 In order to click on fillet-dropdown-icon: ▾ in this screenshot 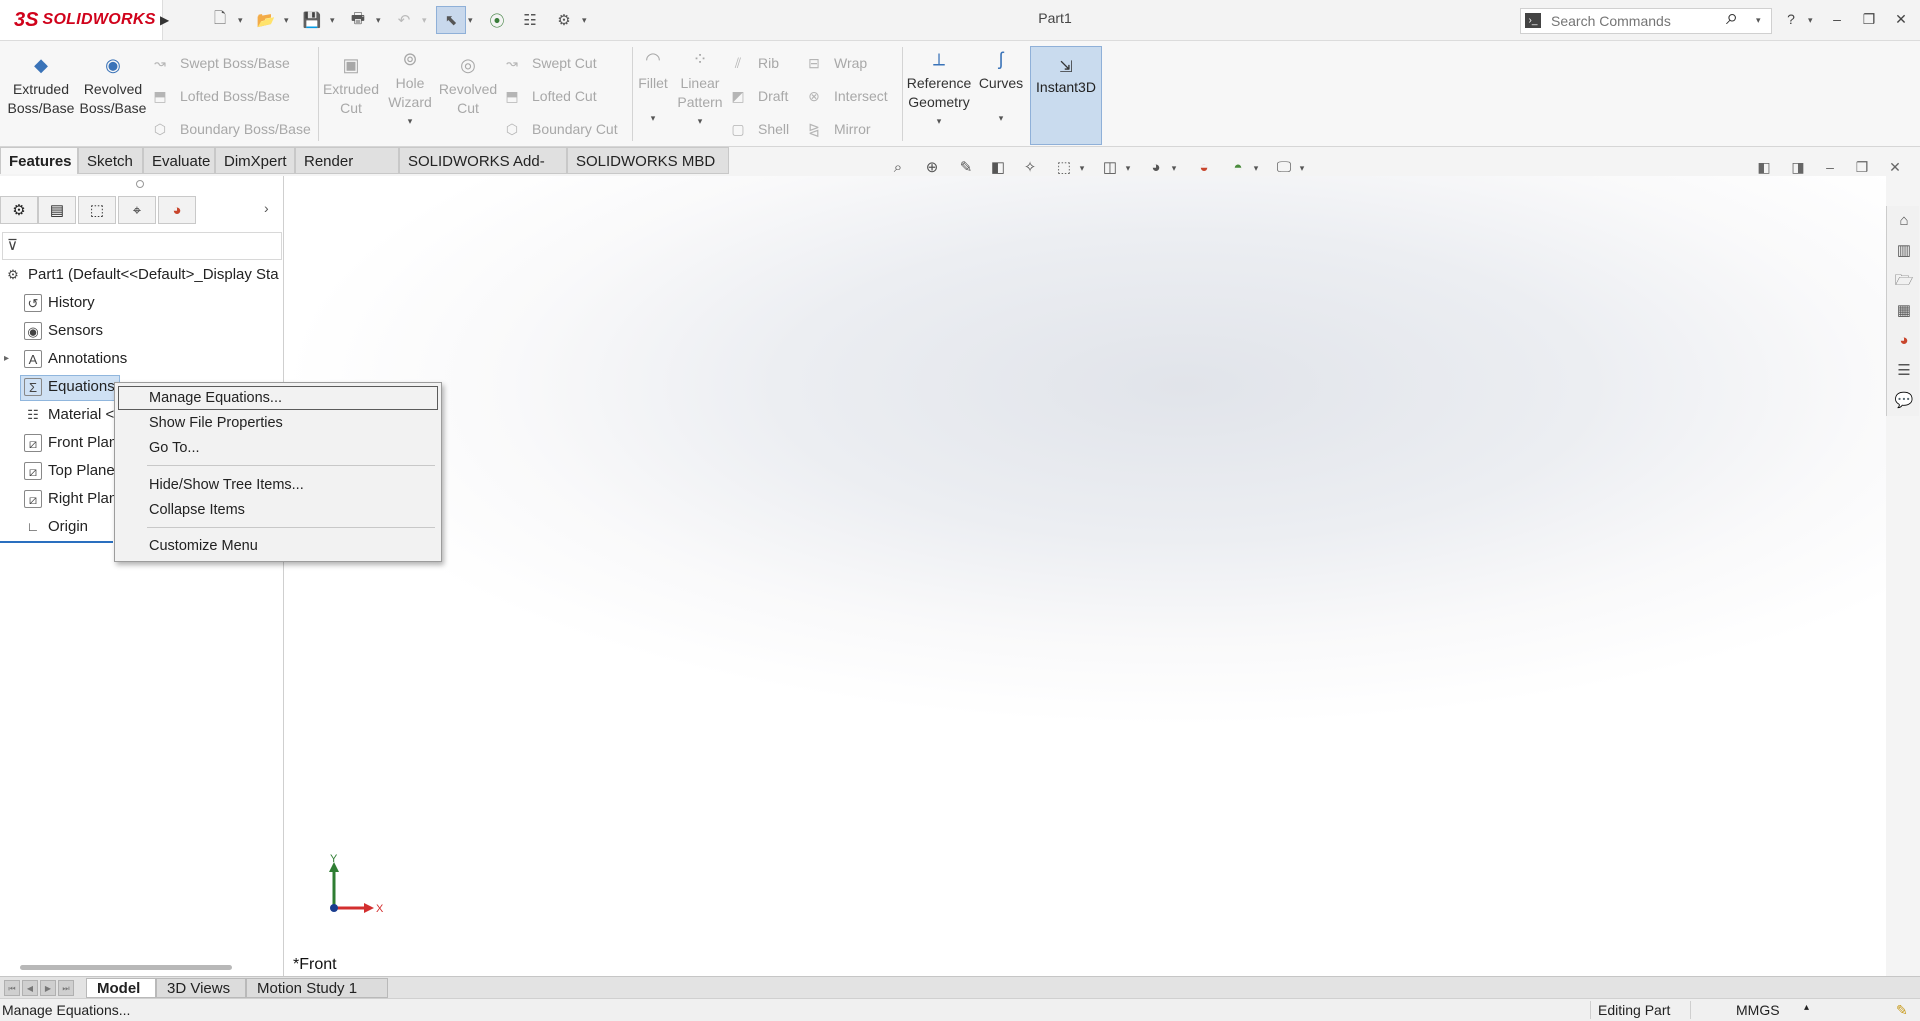, I will do `click(653, 118)`.